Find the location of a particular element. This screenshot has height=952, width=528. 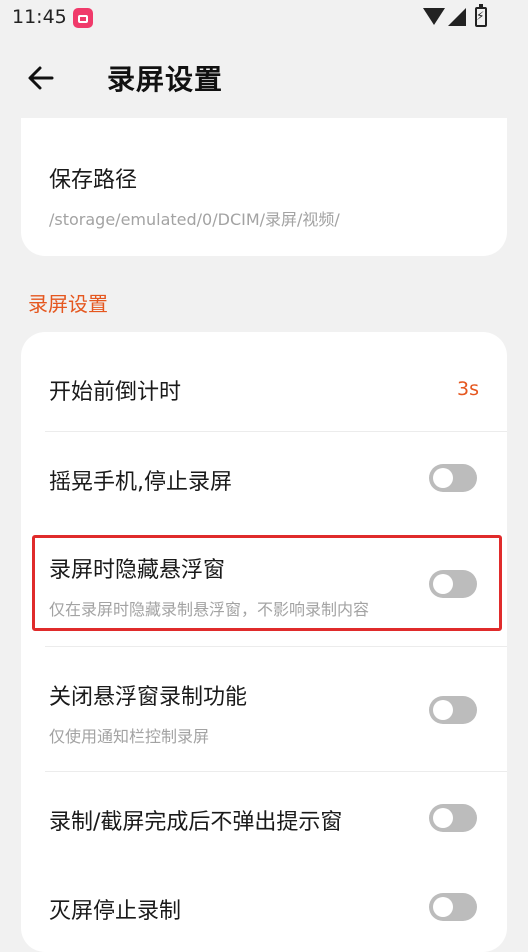

save-path-row: 保存路径 /storage/emulated/0/DCIM/录屏/视频/ is located at coordinates (264, 187).